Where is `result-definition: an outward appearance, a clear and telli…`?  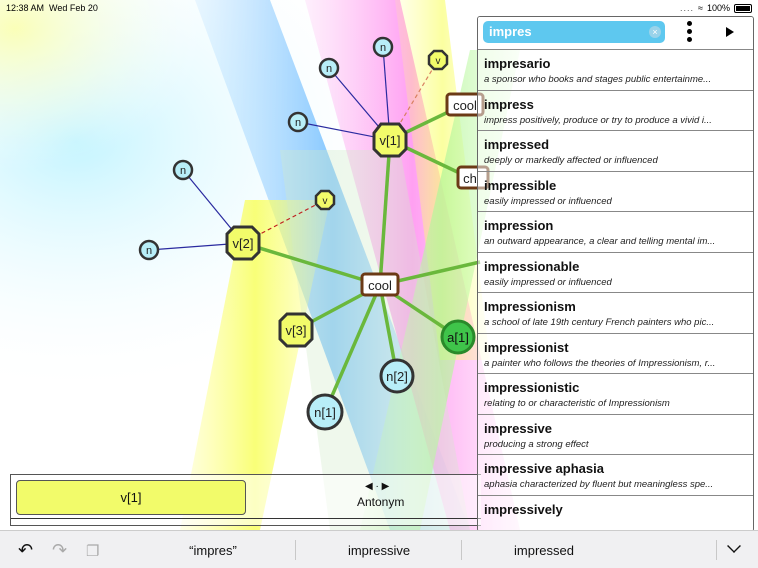
result-definition: an outward appearance, a clear and telli… is located at coordinates (600, 241).